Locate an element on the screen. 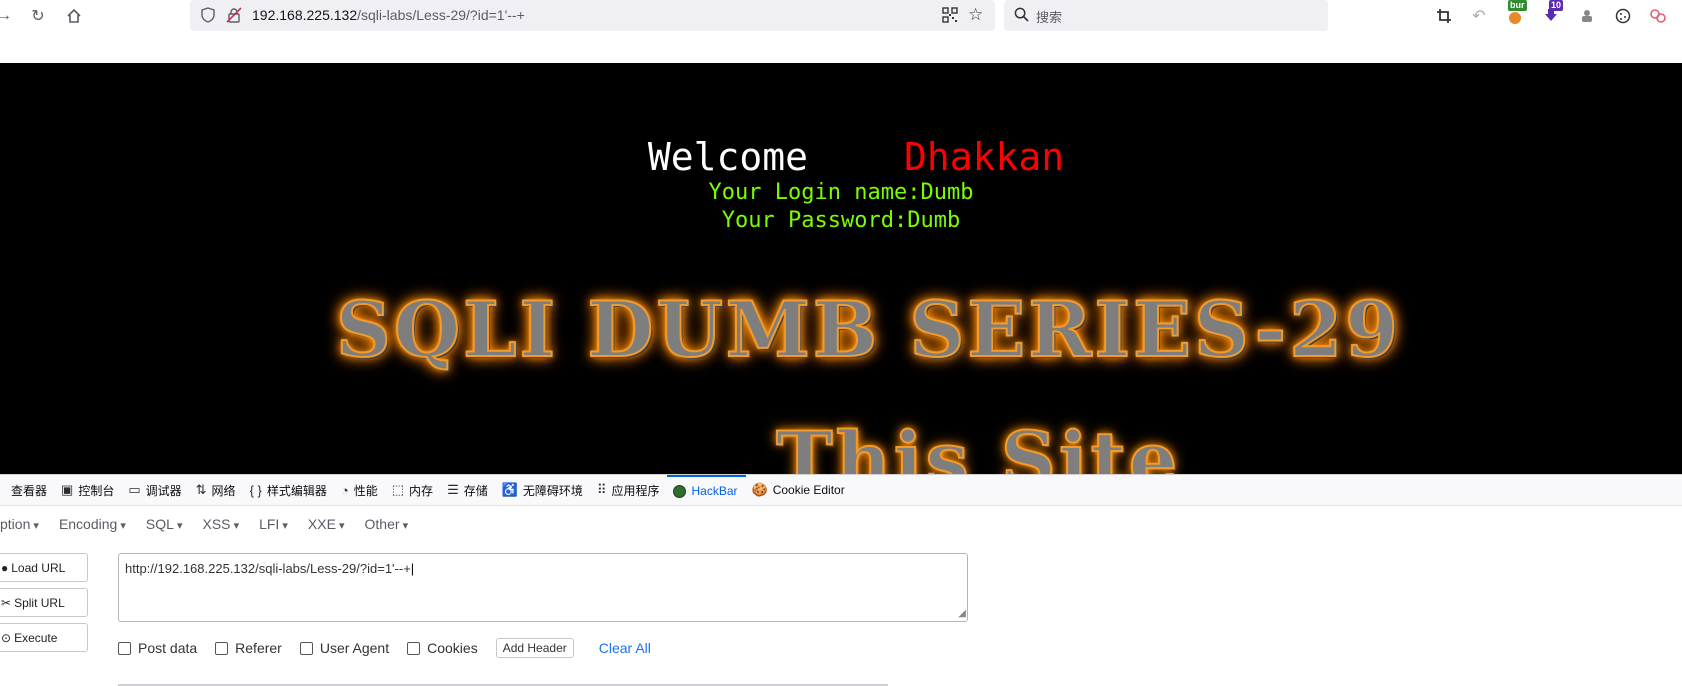 This screenshot has width=1682, height=686. menu-sql: SQL is located at coordinates (164, 524).